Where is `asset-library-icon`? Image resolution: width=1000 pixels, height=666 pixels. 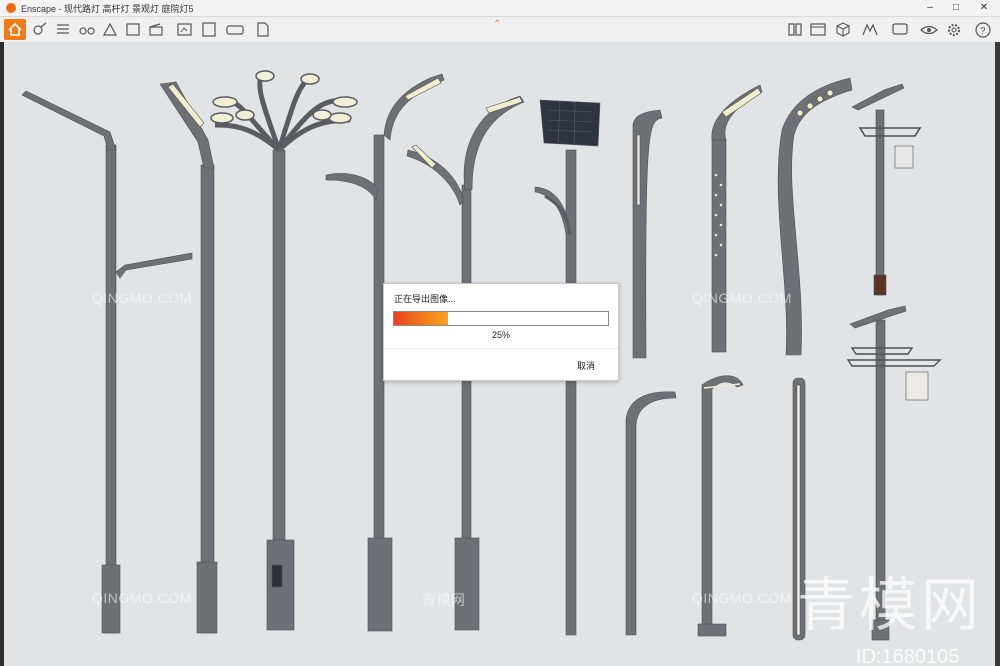
asset-library-icon is located at coordinates (40, 29).